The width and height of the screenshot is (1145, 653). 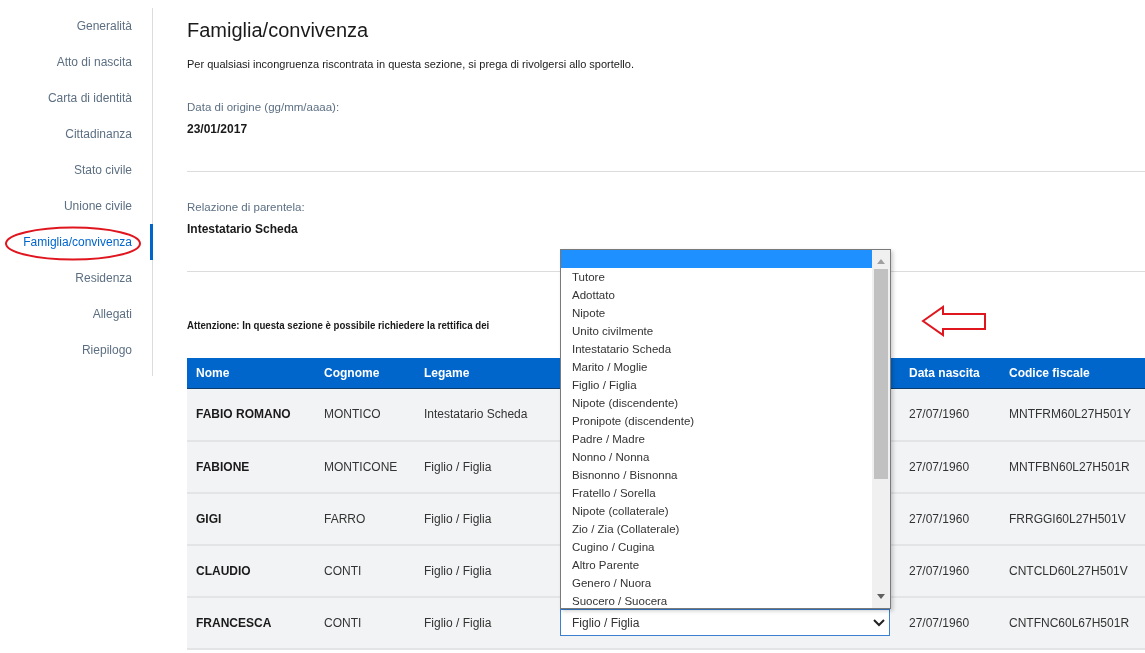 What do you see at coordinates (716, 493) in the screenshot?
I see `dropdown-option: Fratello / Sorella` at bounding box center [716, 493].